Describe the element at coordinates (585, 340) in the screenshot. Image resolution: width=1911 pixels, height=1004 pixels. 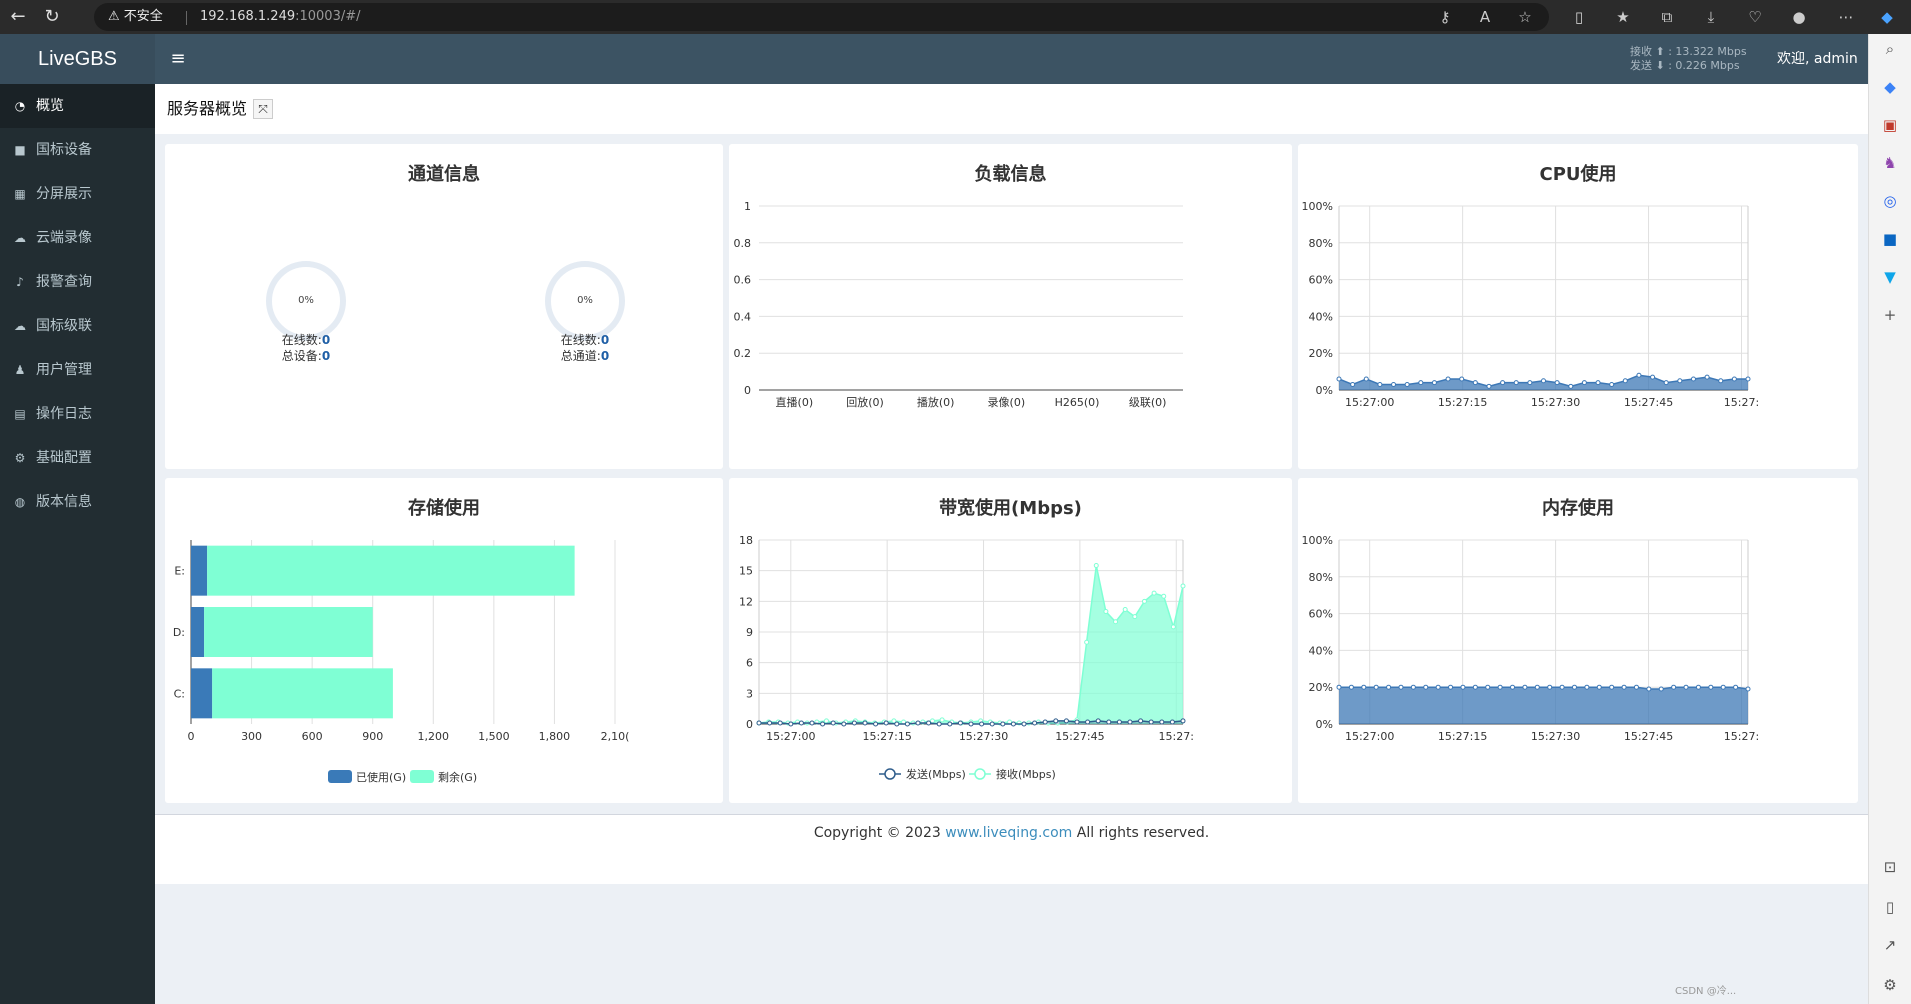
I see `channel-online: 在线数:0` at that location.